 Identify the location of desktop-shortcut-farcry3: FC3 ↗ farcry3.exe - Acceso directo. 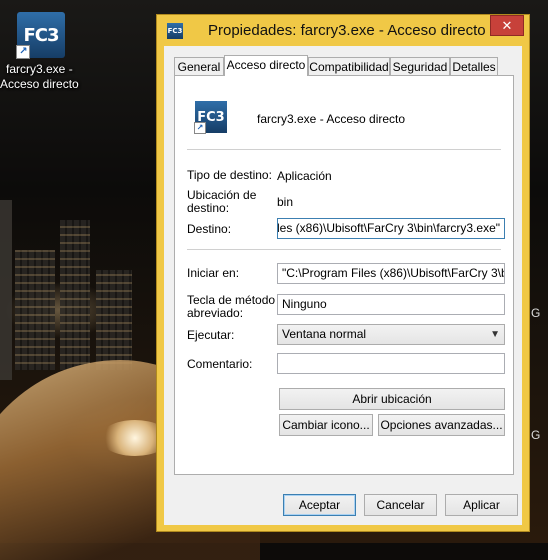
(41, 50).